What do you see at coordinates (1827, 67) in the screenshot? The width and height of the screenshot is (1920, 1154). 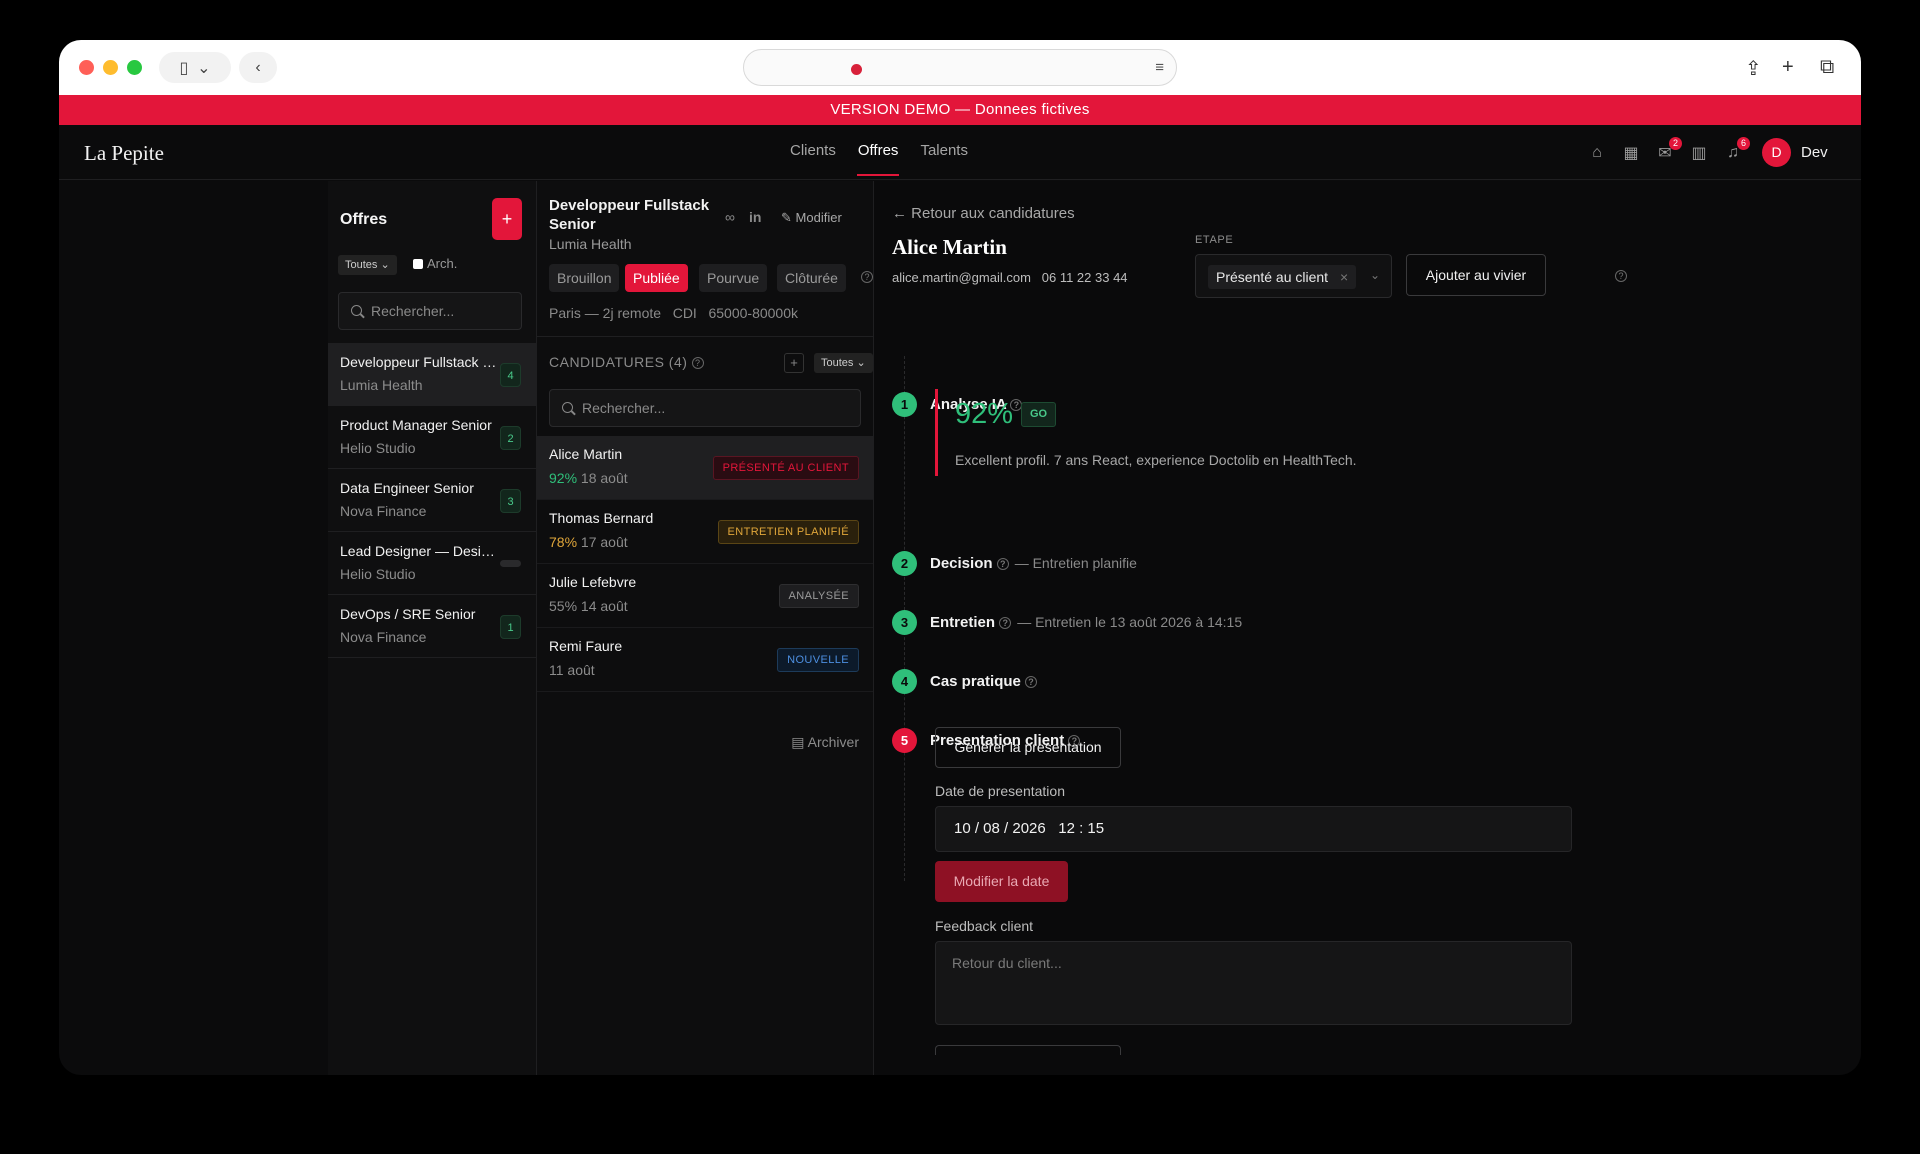 I see `tabs-overview-icon: ⧉` at bounding box center [1827, 67].